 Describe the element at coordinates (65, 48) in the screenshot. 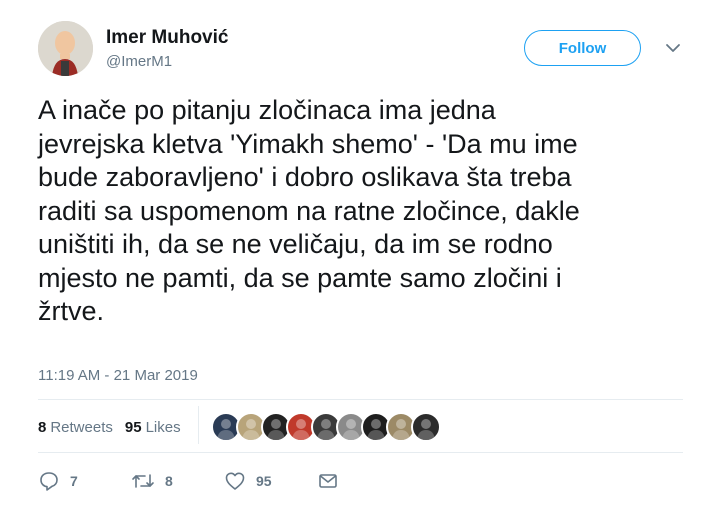

I see `user-avatar` at that location.